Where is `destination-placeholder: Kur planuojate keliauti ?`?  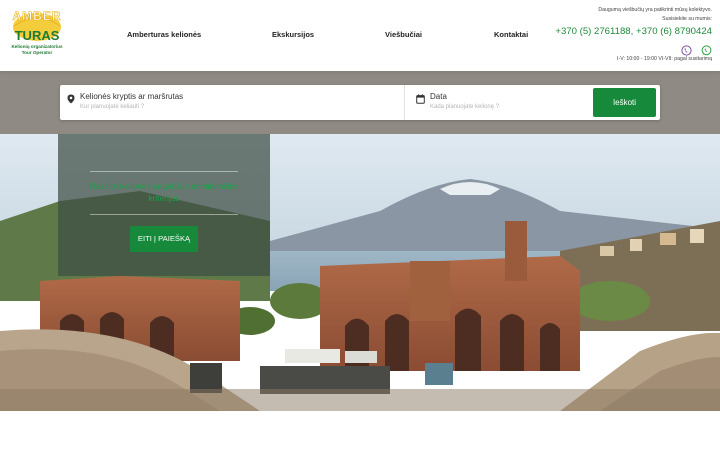 destination-placeholder: Kur planuojate keliauti ? is located at coordinates (112, 107).